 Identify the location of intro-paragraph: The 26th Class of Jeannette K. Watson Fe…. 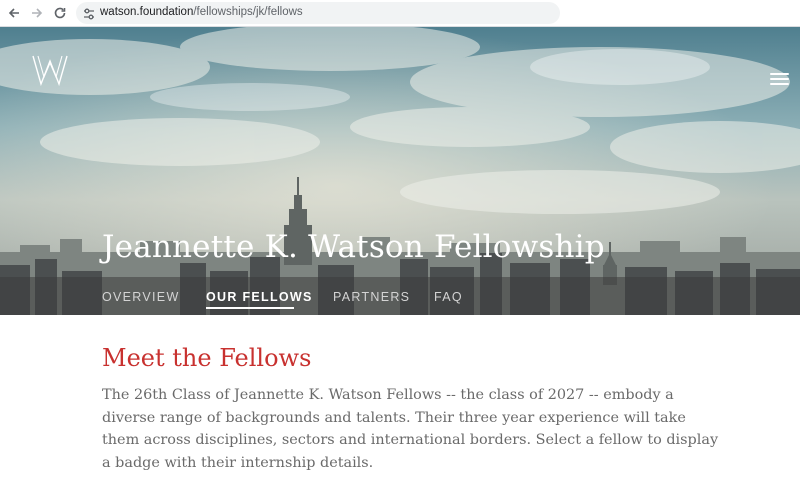
(410, 429).